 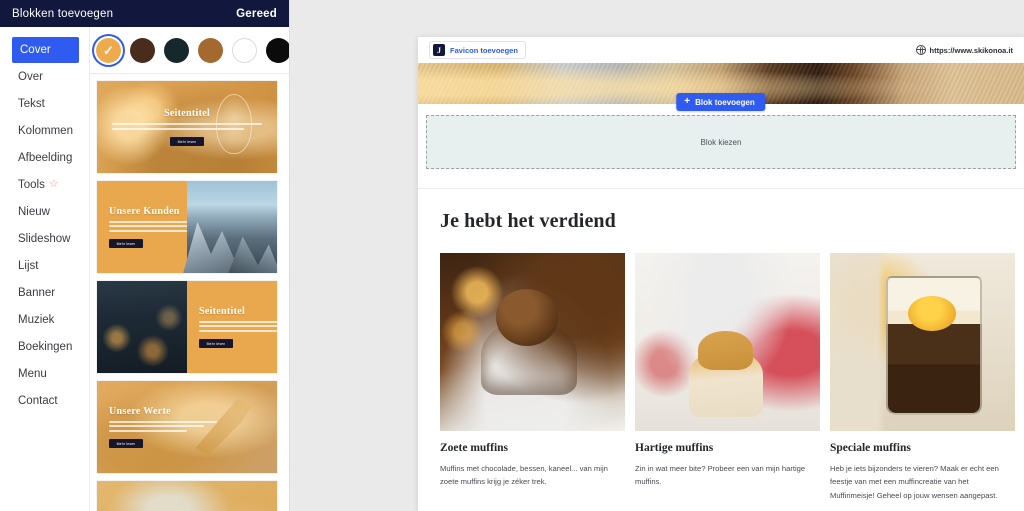 What do you see at coordinates (140, 411) in the screenshot?
I see `template-thumb-4-title: Unsere Werte` at bounding box center [140, 411].